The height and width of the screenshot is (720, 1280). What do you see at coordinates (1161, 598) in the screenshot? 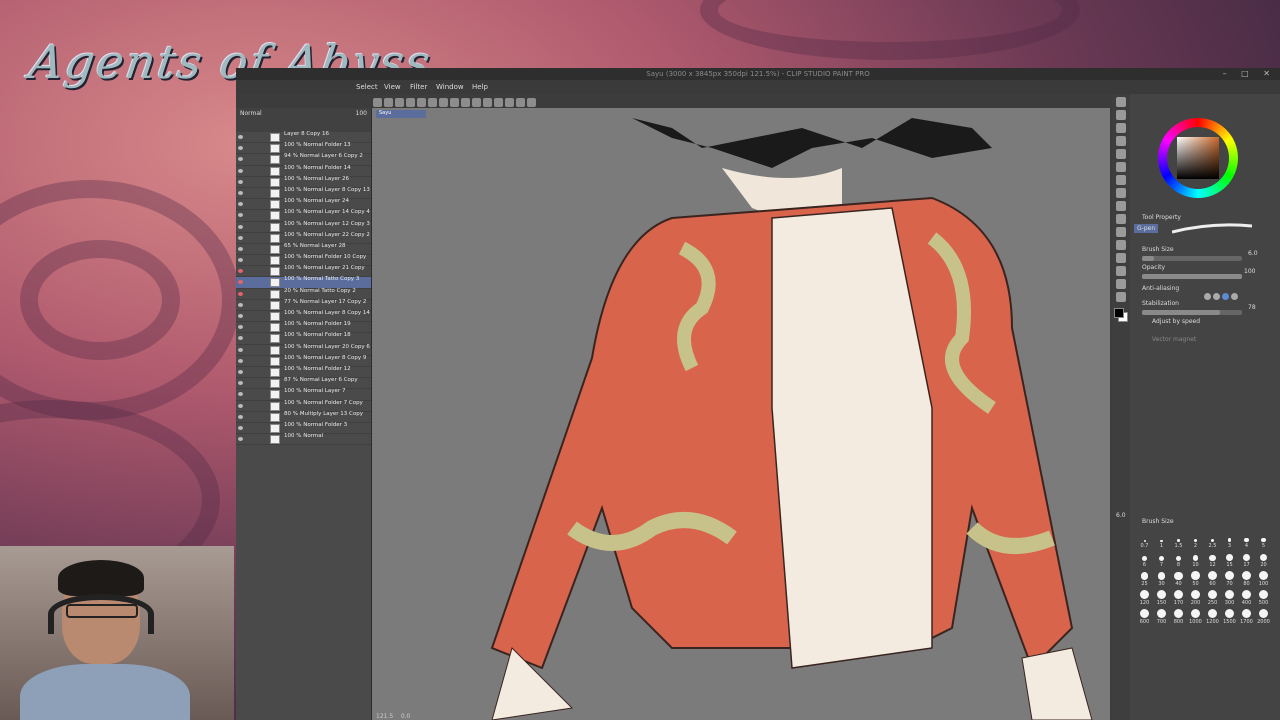
I see `brush-size-swatch: 150` at bounding box center [1161, 598].